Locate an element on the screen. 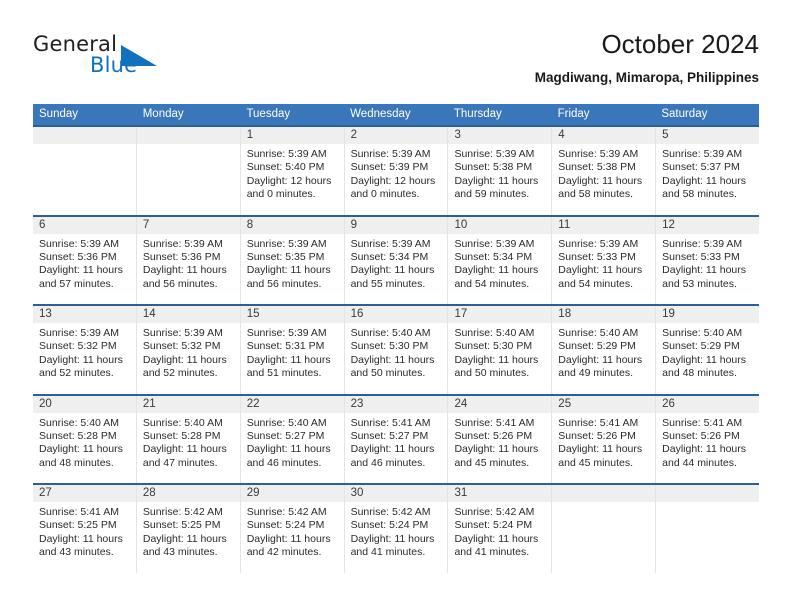  daylight-text: Daylight: 11 hours and 47 minutes. is located at coordinates (184, 456).